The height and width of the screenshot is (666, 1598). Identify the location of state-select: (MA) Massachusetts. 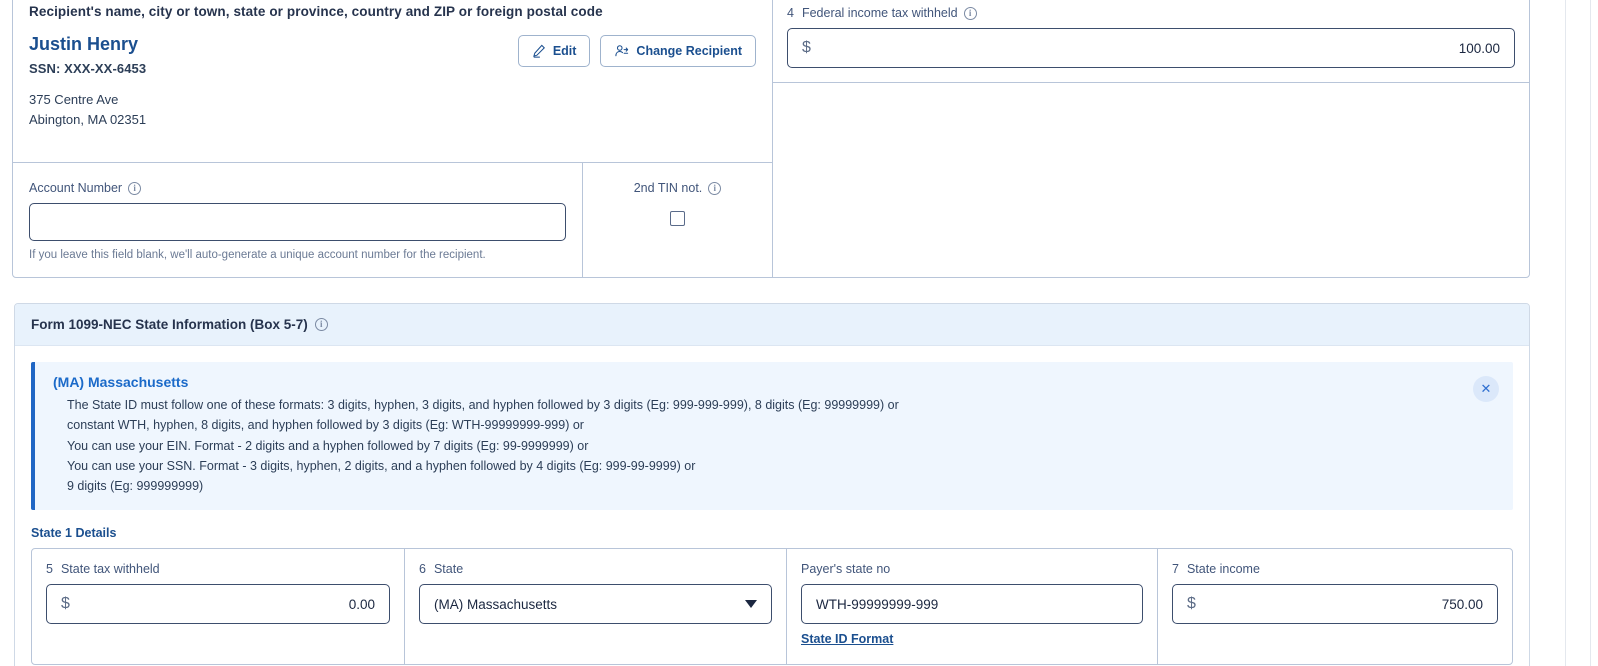
(595, 604).